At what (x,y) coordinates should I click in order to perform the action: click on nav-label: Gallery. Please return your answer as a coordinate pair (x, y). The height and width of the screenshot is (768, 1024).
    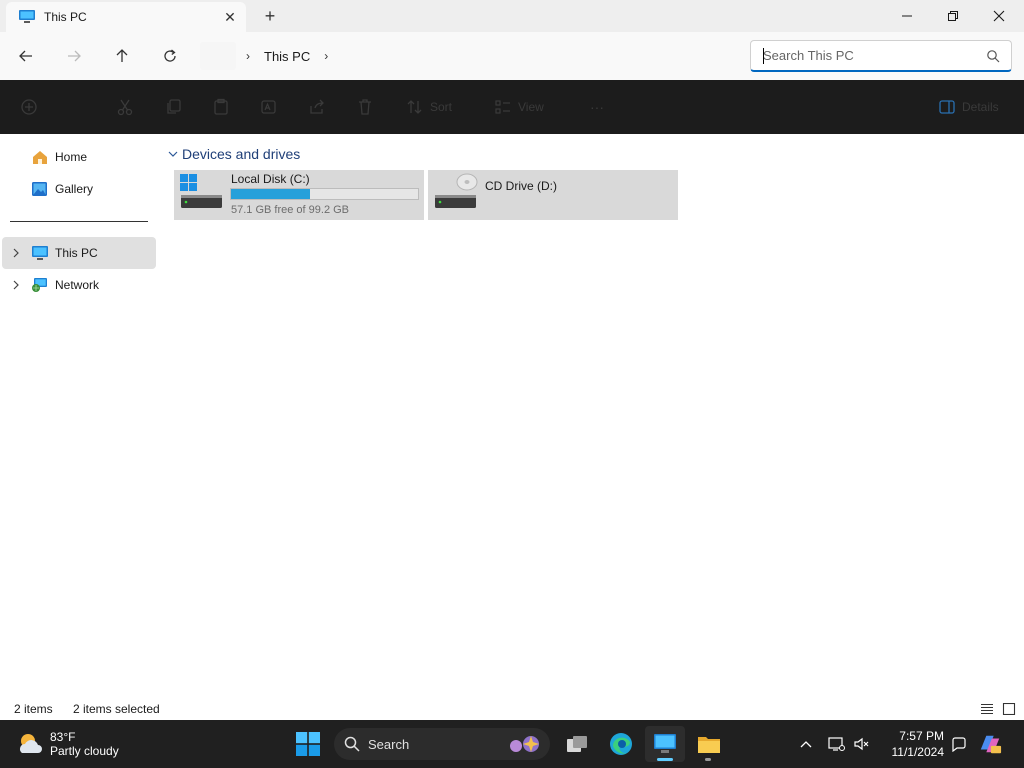
    Looking at the image, I should click on (74, 189).